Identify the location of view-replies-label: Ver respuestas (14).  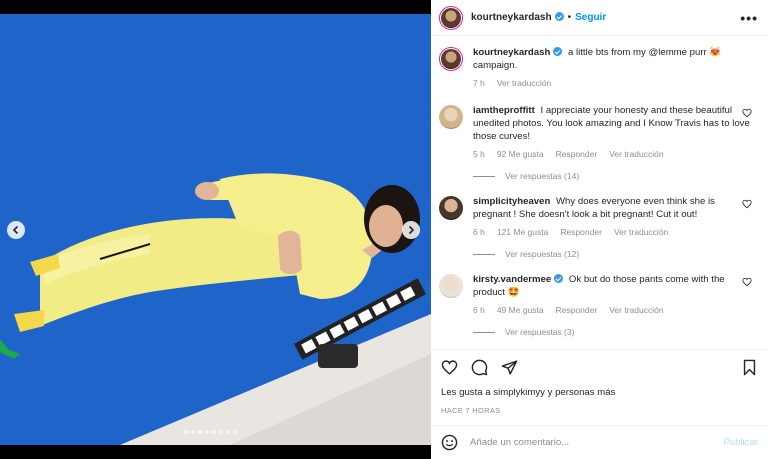
(542, 176).